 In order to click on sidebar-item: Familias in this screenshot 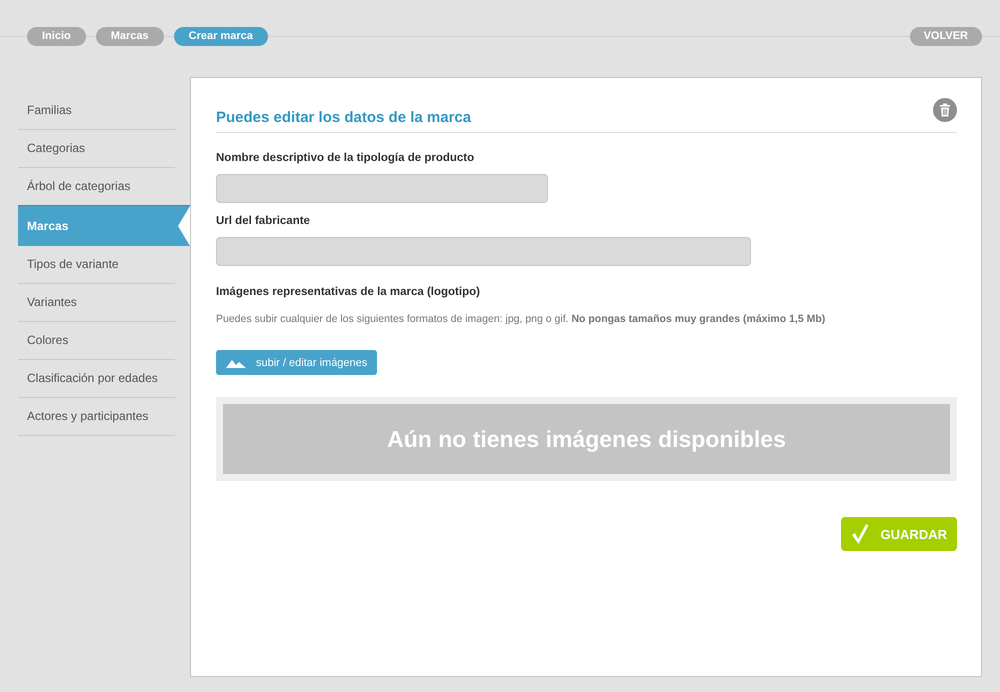, I will do `click(96, 111)`.